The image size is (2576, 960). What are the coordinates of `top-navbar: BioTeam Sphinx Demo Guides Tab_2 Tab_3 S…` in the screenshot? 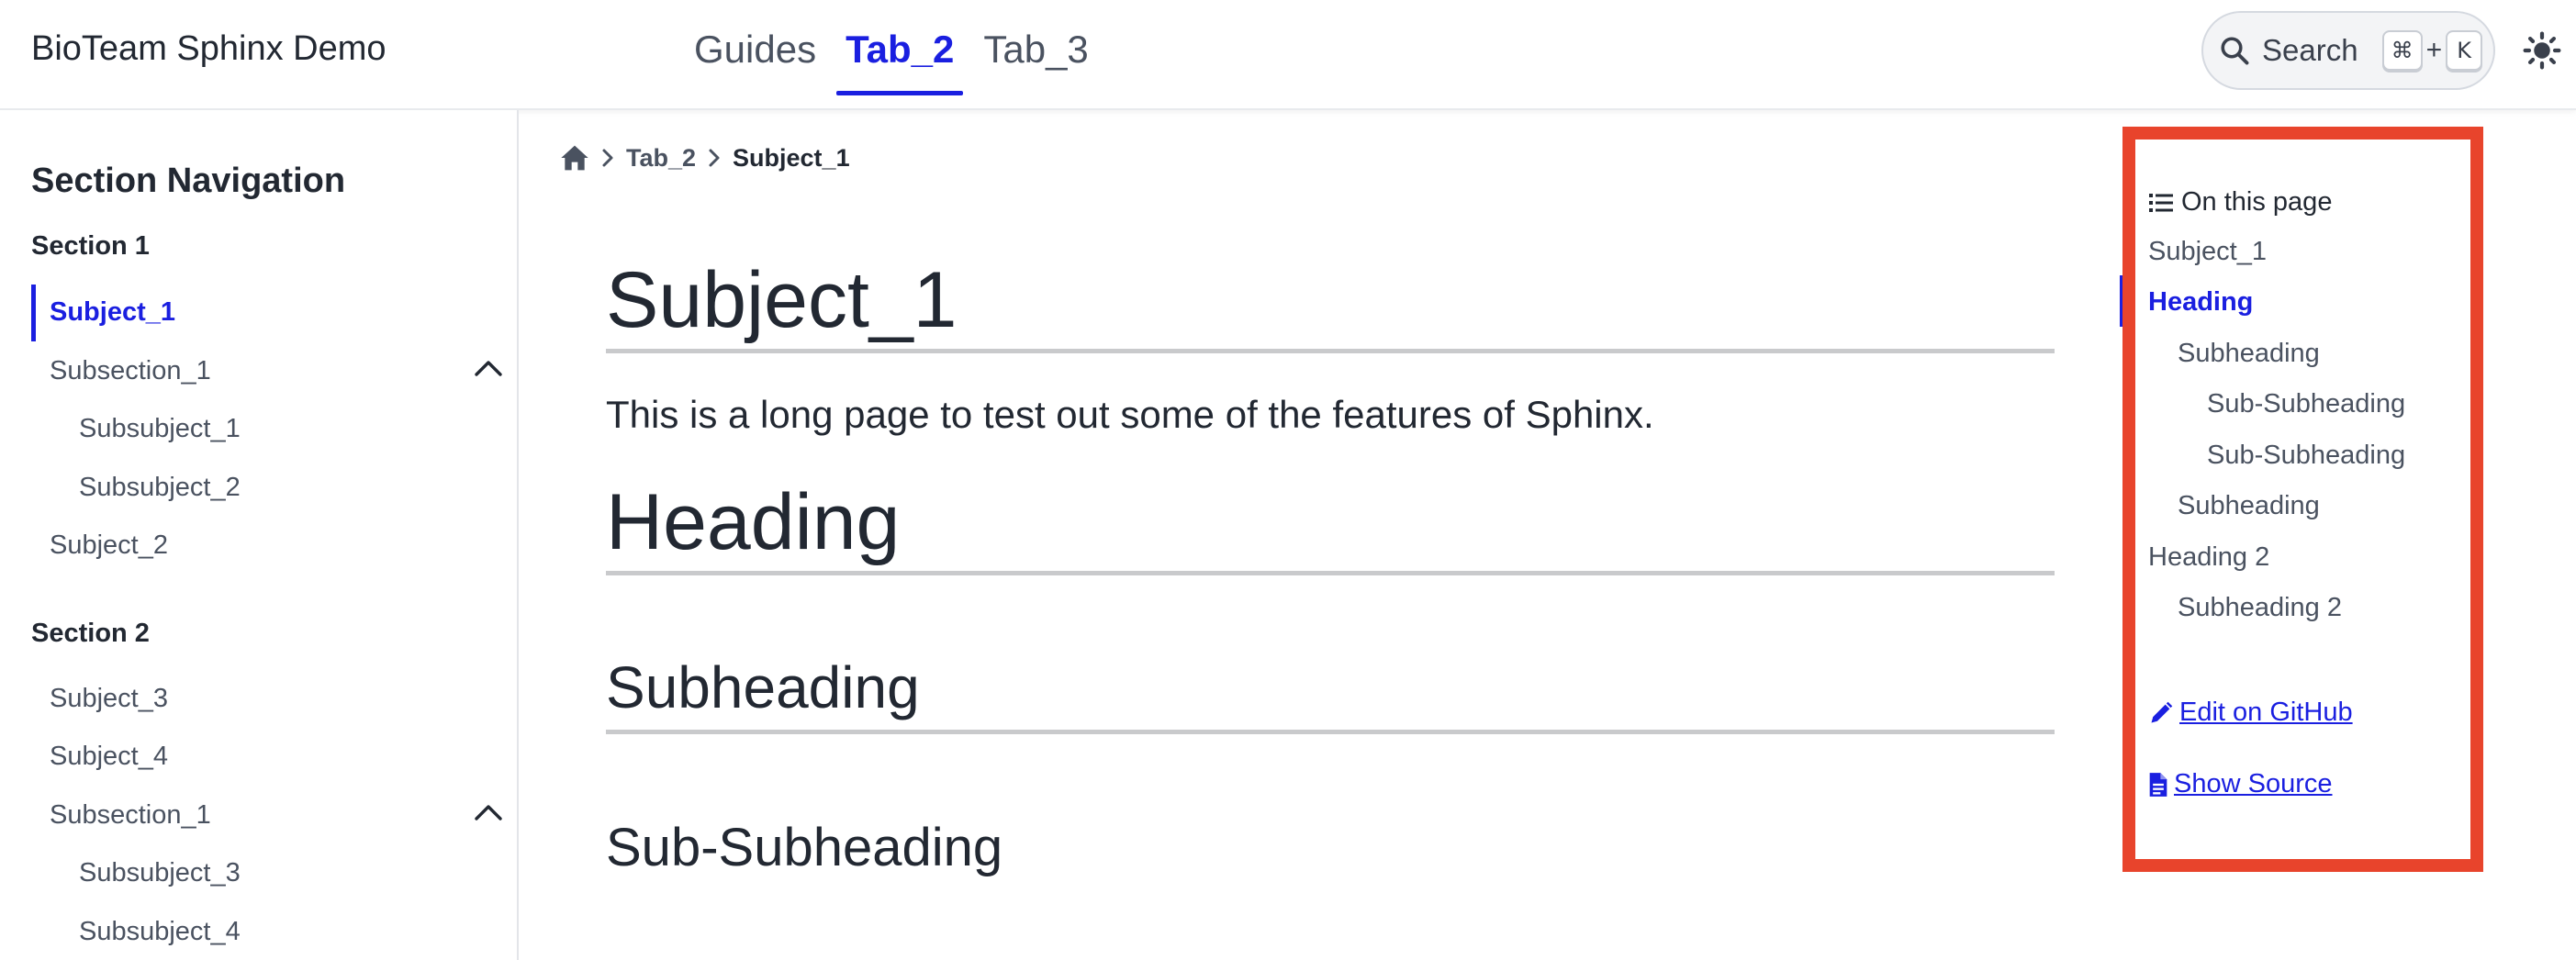 It's located at (1288, 55).